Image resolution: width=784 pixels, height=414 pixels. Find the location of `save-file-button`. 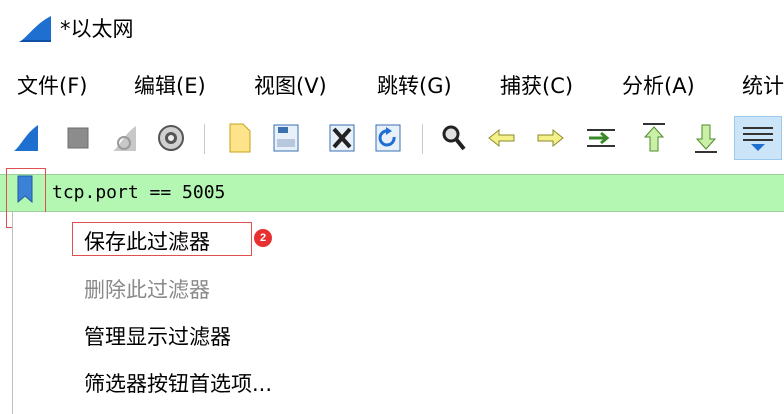

save-file-button is located at coordinates (286, 138).